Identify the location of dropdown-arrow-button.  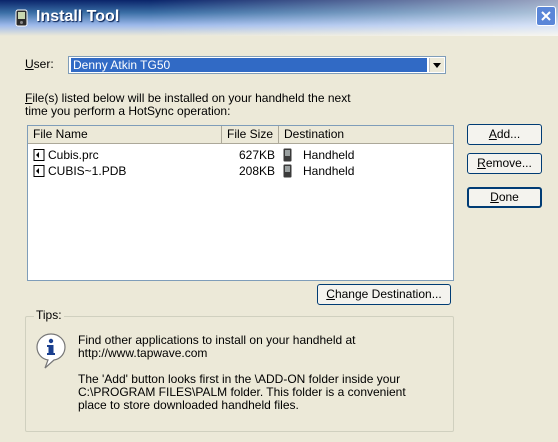
(436, 65).